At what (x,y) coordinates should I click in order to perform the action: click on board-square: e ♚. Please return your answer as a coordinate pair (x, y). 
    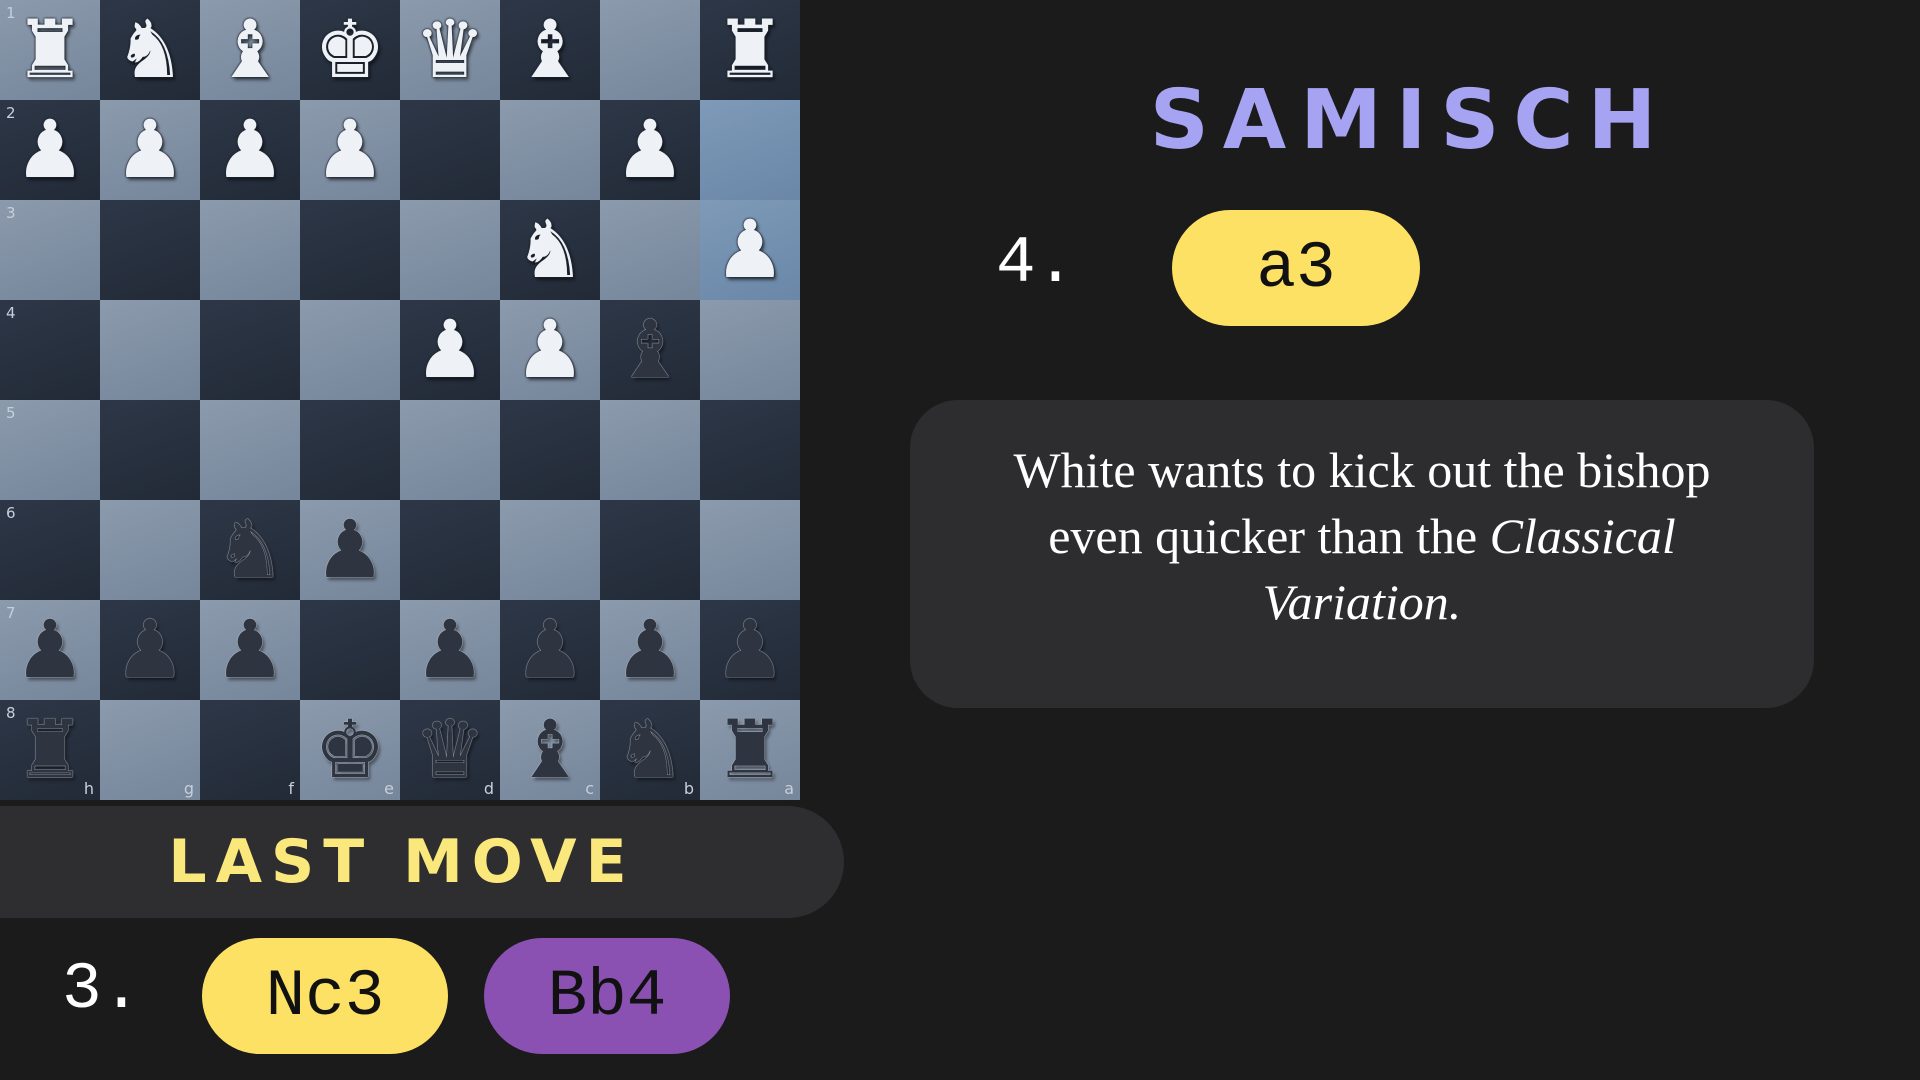
    Looking at the image, I should click on (350, 750).